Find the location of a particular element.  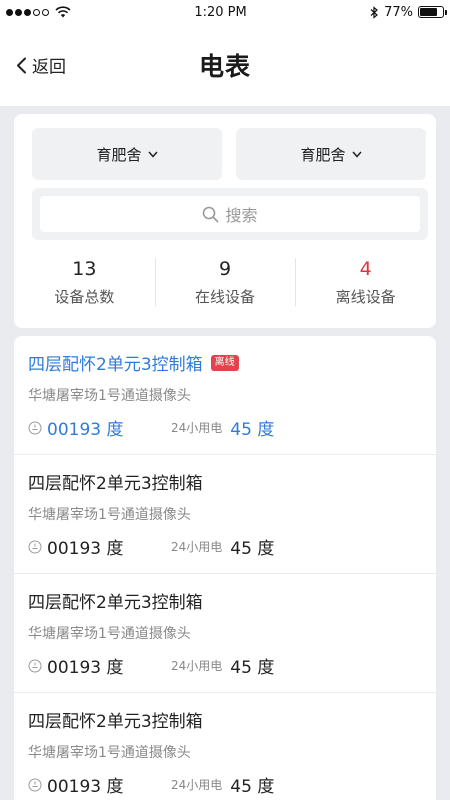

device-stats: 13 设备总数 9 在线设备 4 离线设备 is located at coordinates (225, 282).